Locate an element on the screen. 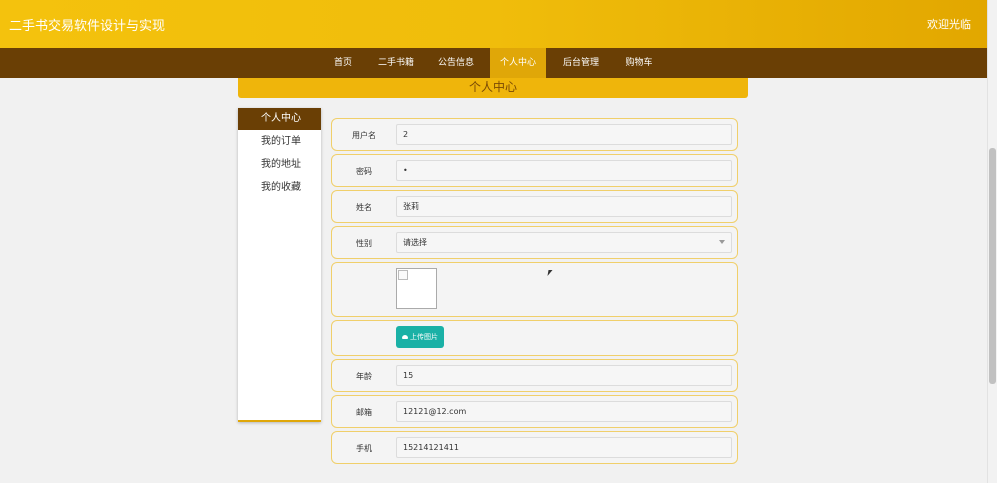  site-title: 二手书交易软件设计与实现 is located at coordinates (87, 26).